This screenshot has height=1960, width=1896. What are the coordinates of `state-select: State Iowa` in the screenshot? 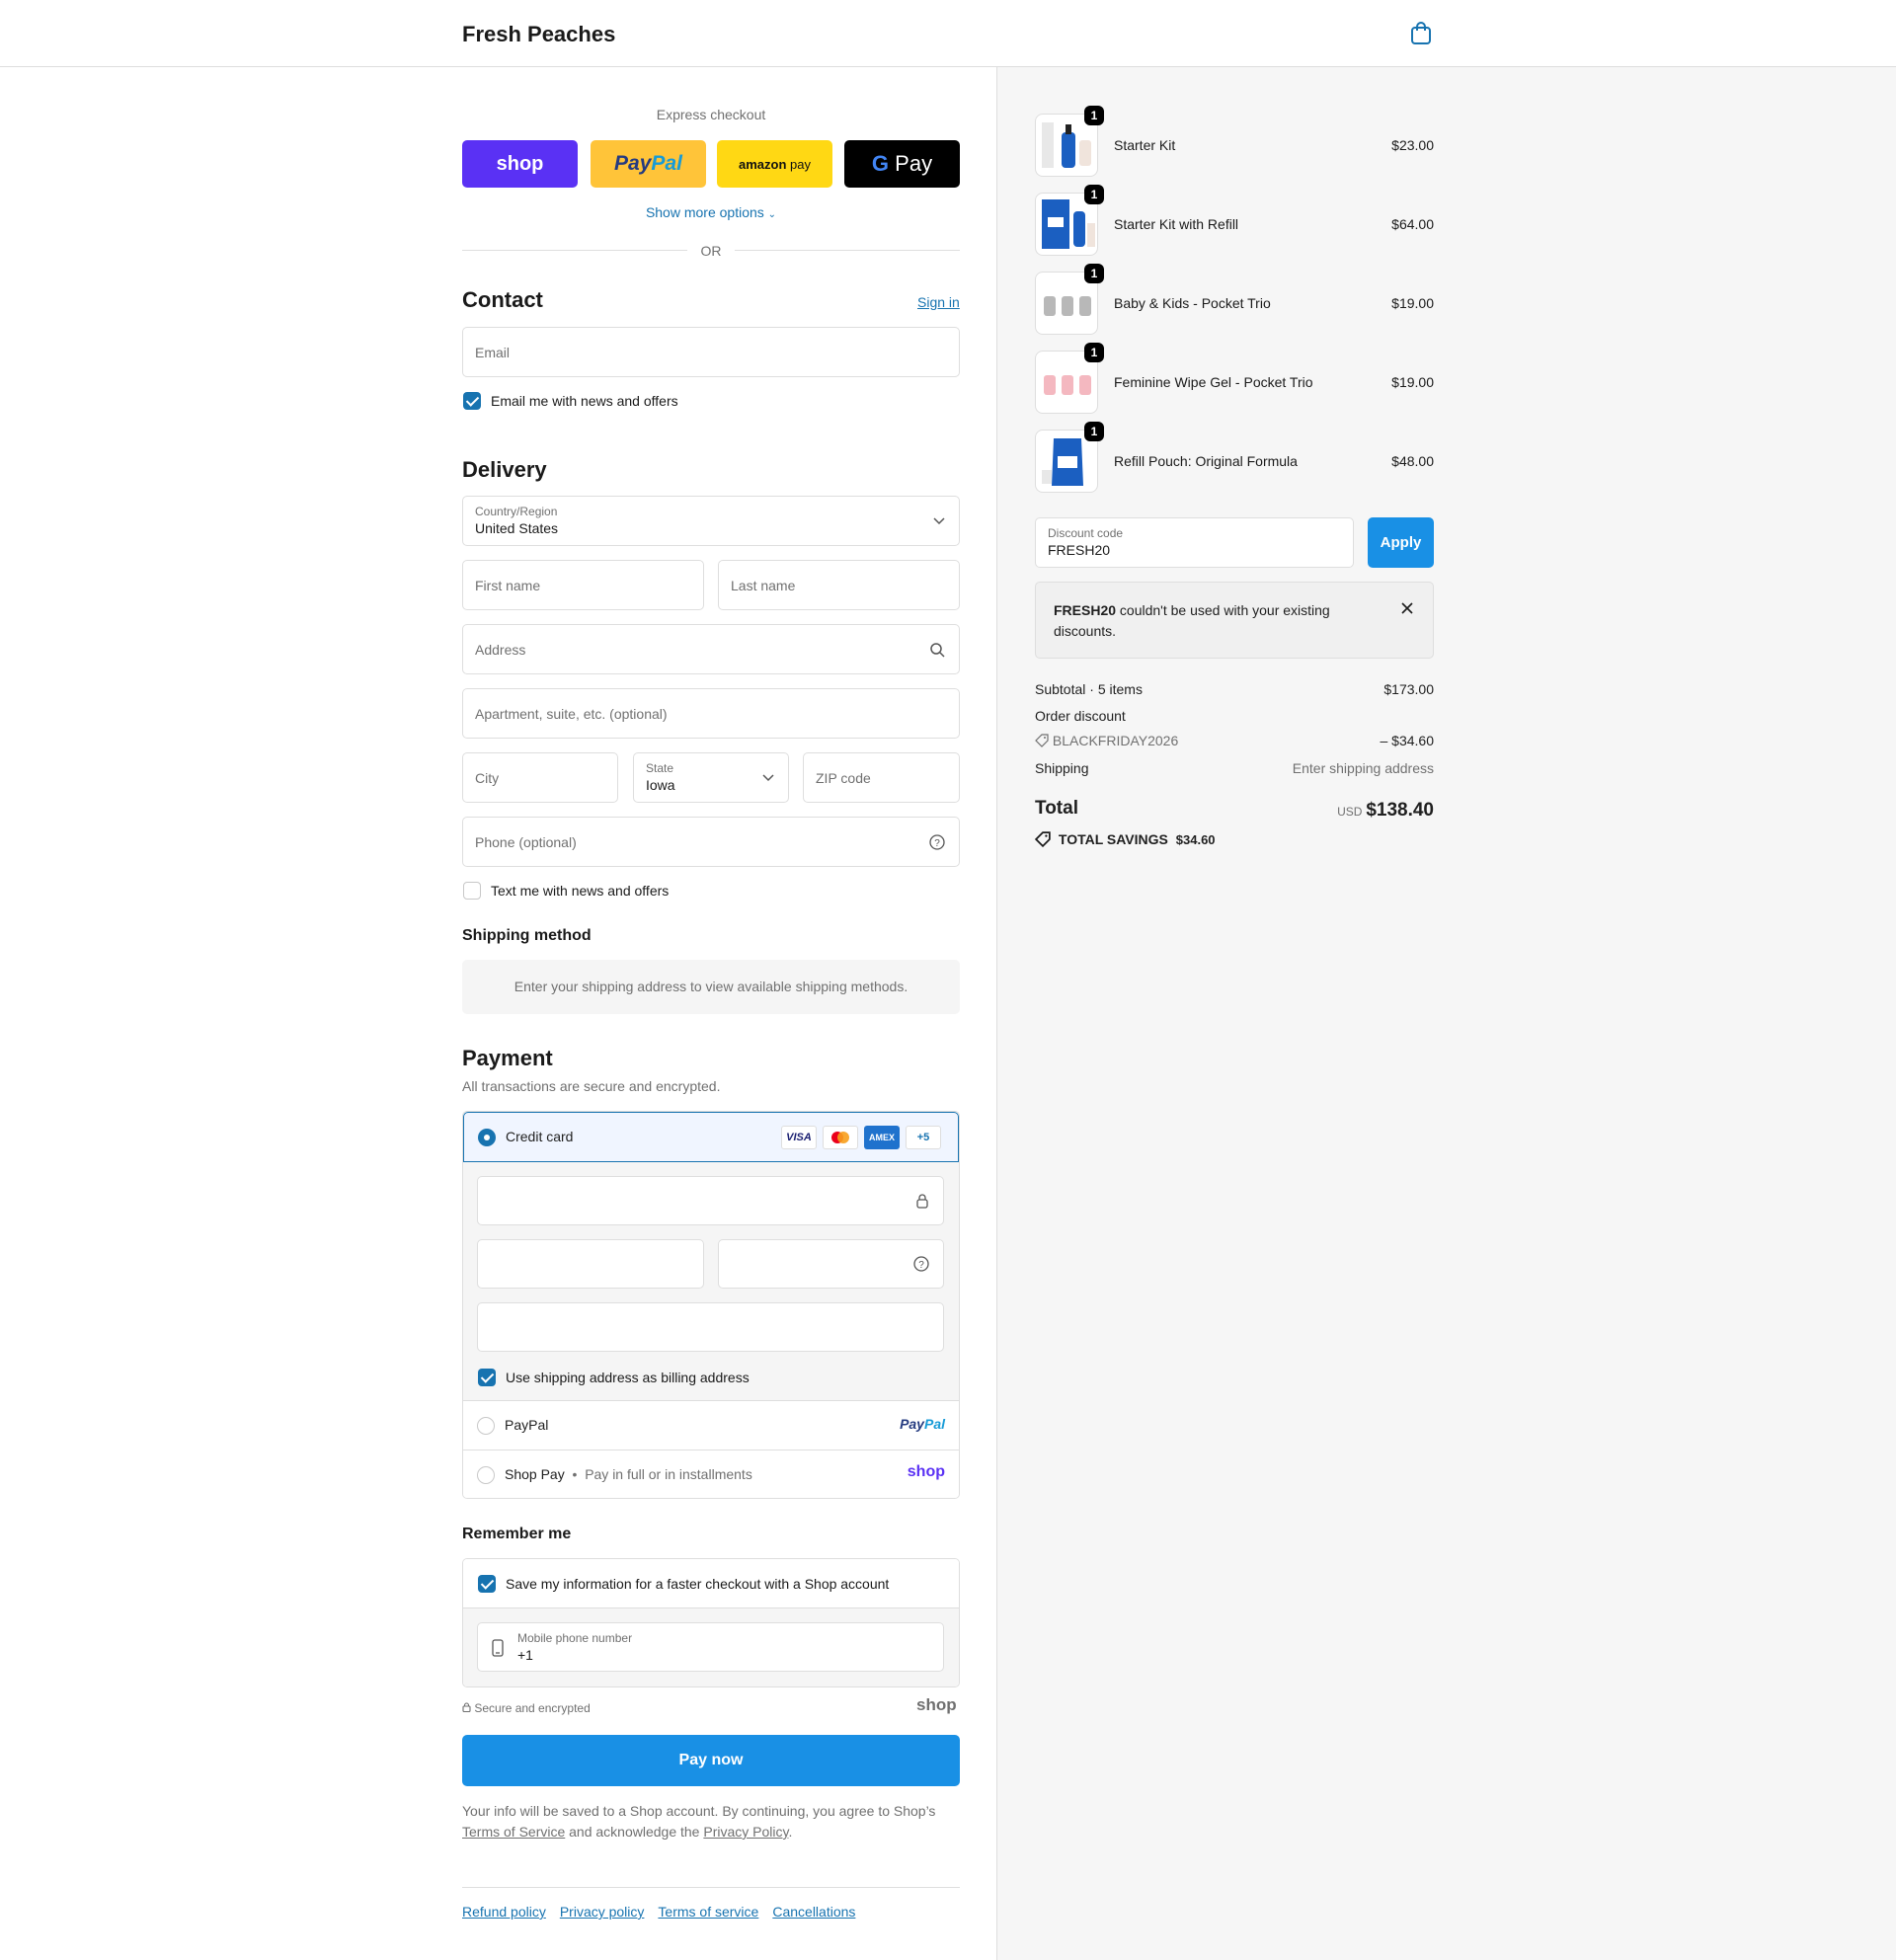 It's located at (711, 777).